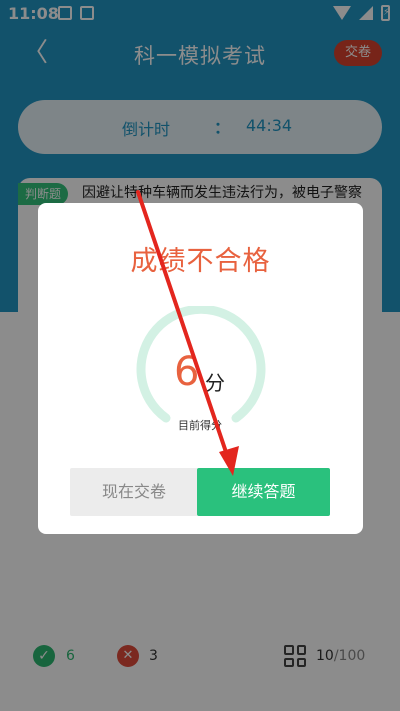  What do you see at coordinates (200, 261) in the screenshot?
I see `result-title: 成绩不合格` at bounding box center [200, 261].